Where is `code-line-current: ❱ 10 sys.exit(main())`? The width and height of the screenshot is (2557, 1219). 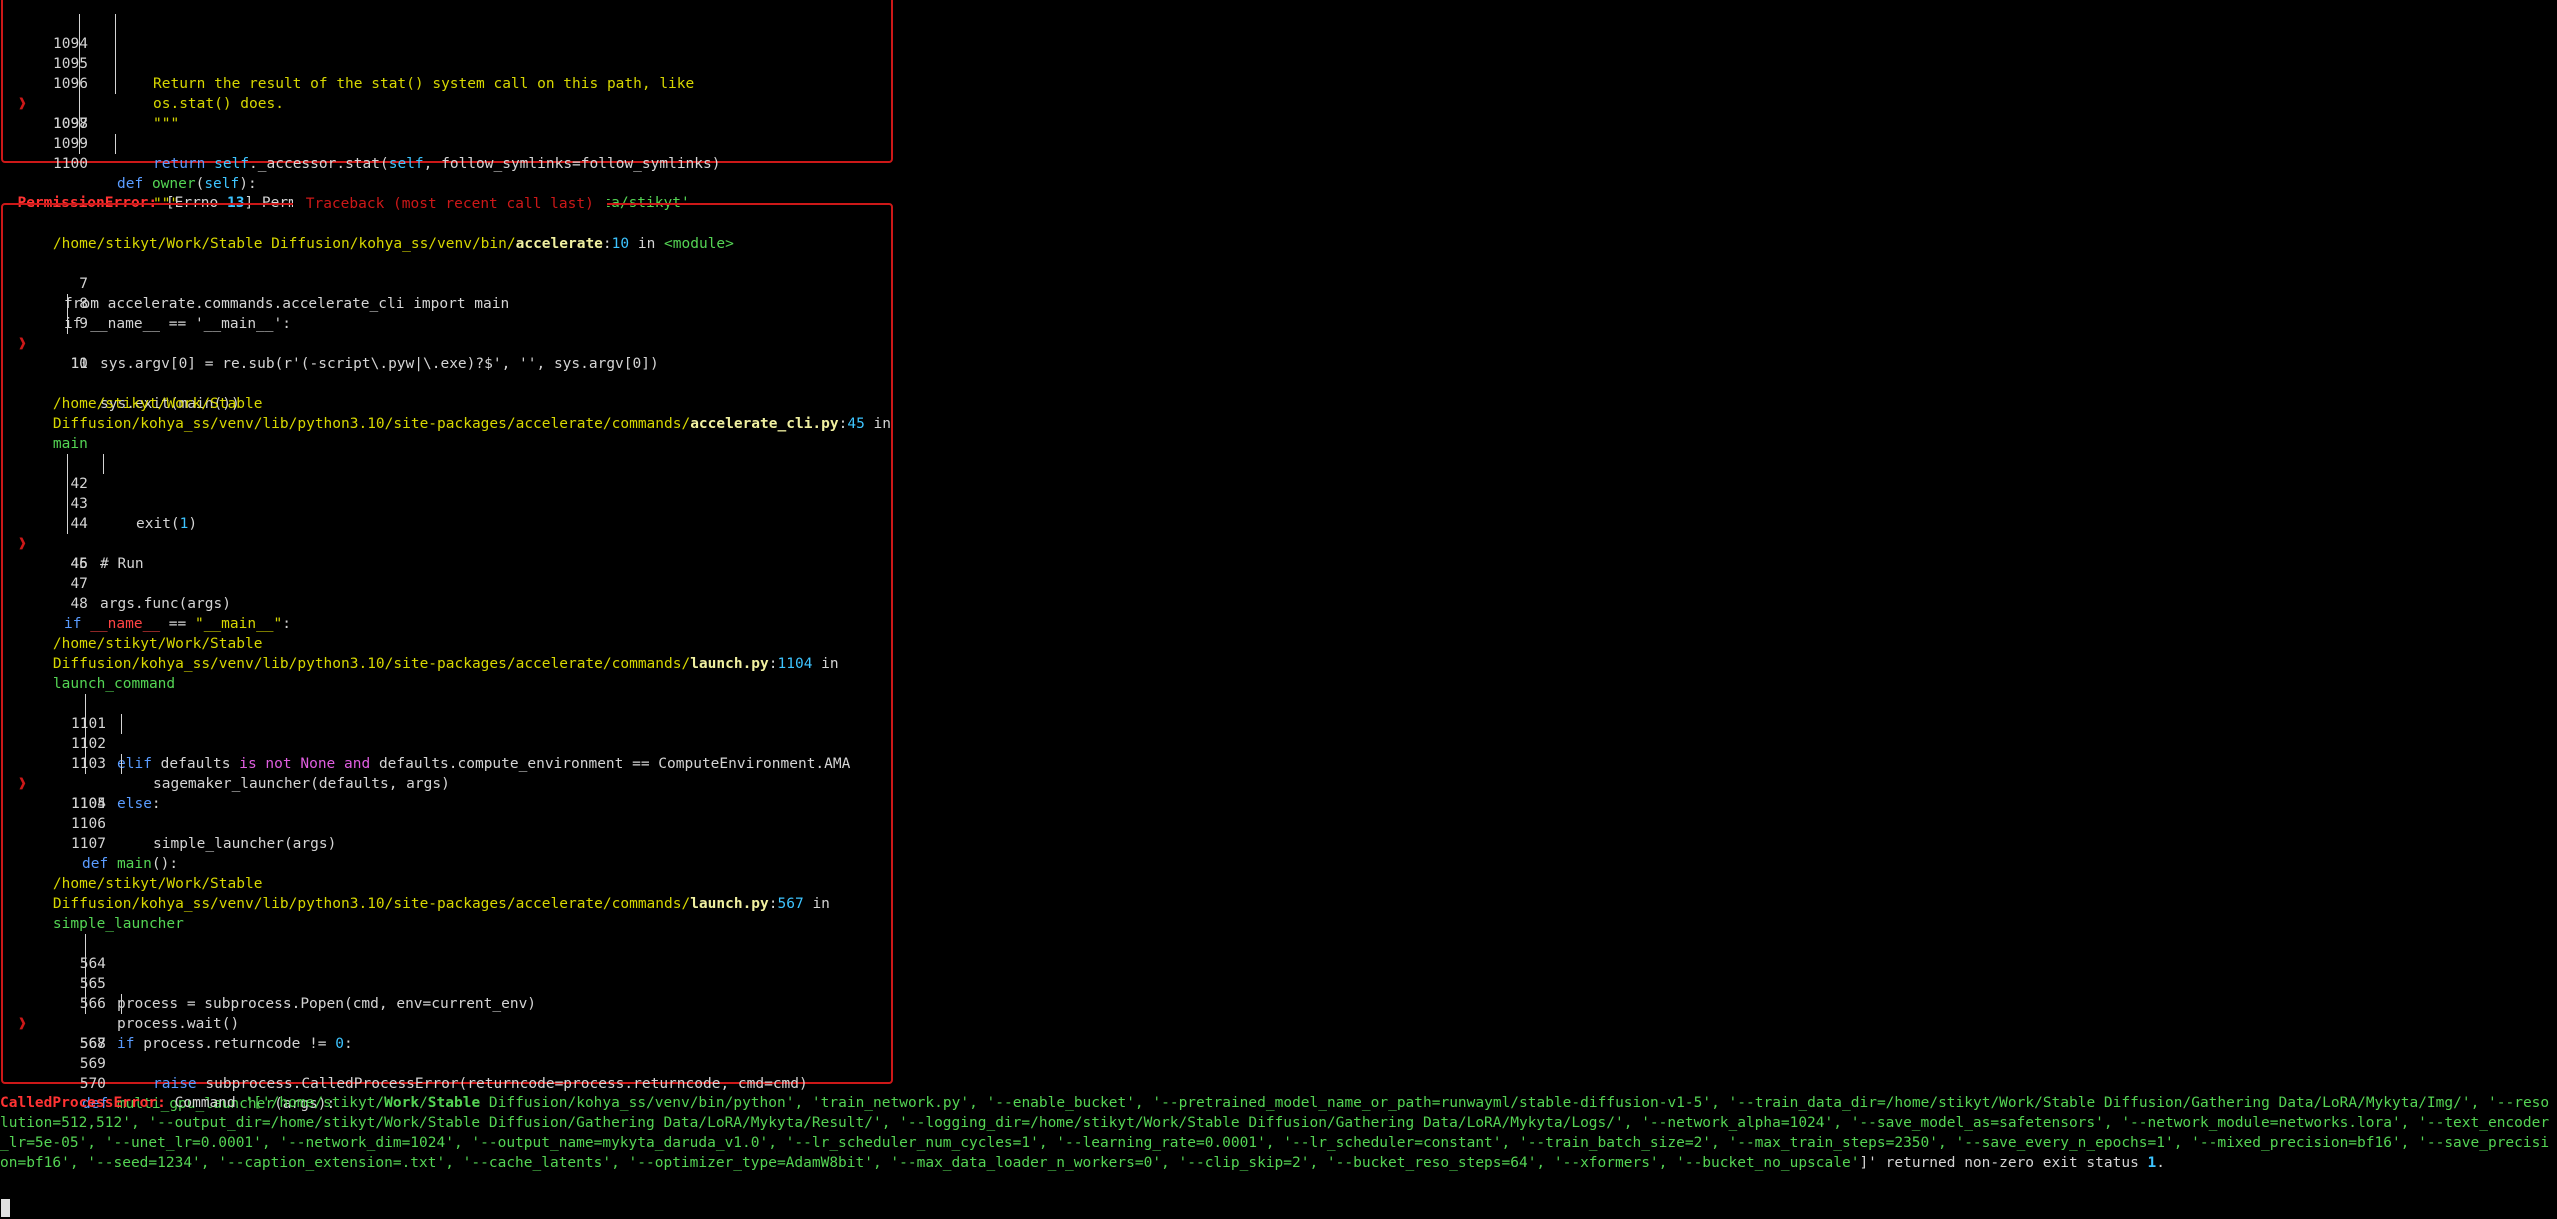 code-line-current: ❱ 10 sys.exit(main()) is located at coordinates (443, 363).